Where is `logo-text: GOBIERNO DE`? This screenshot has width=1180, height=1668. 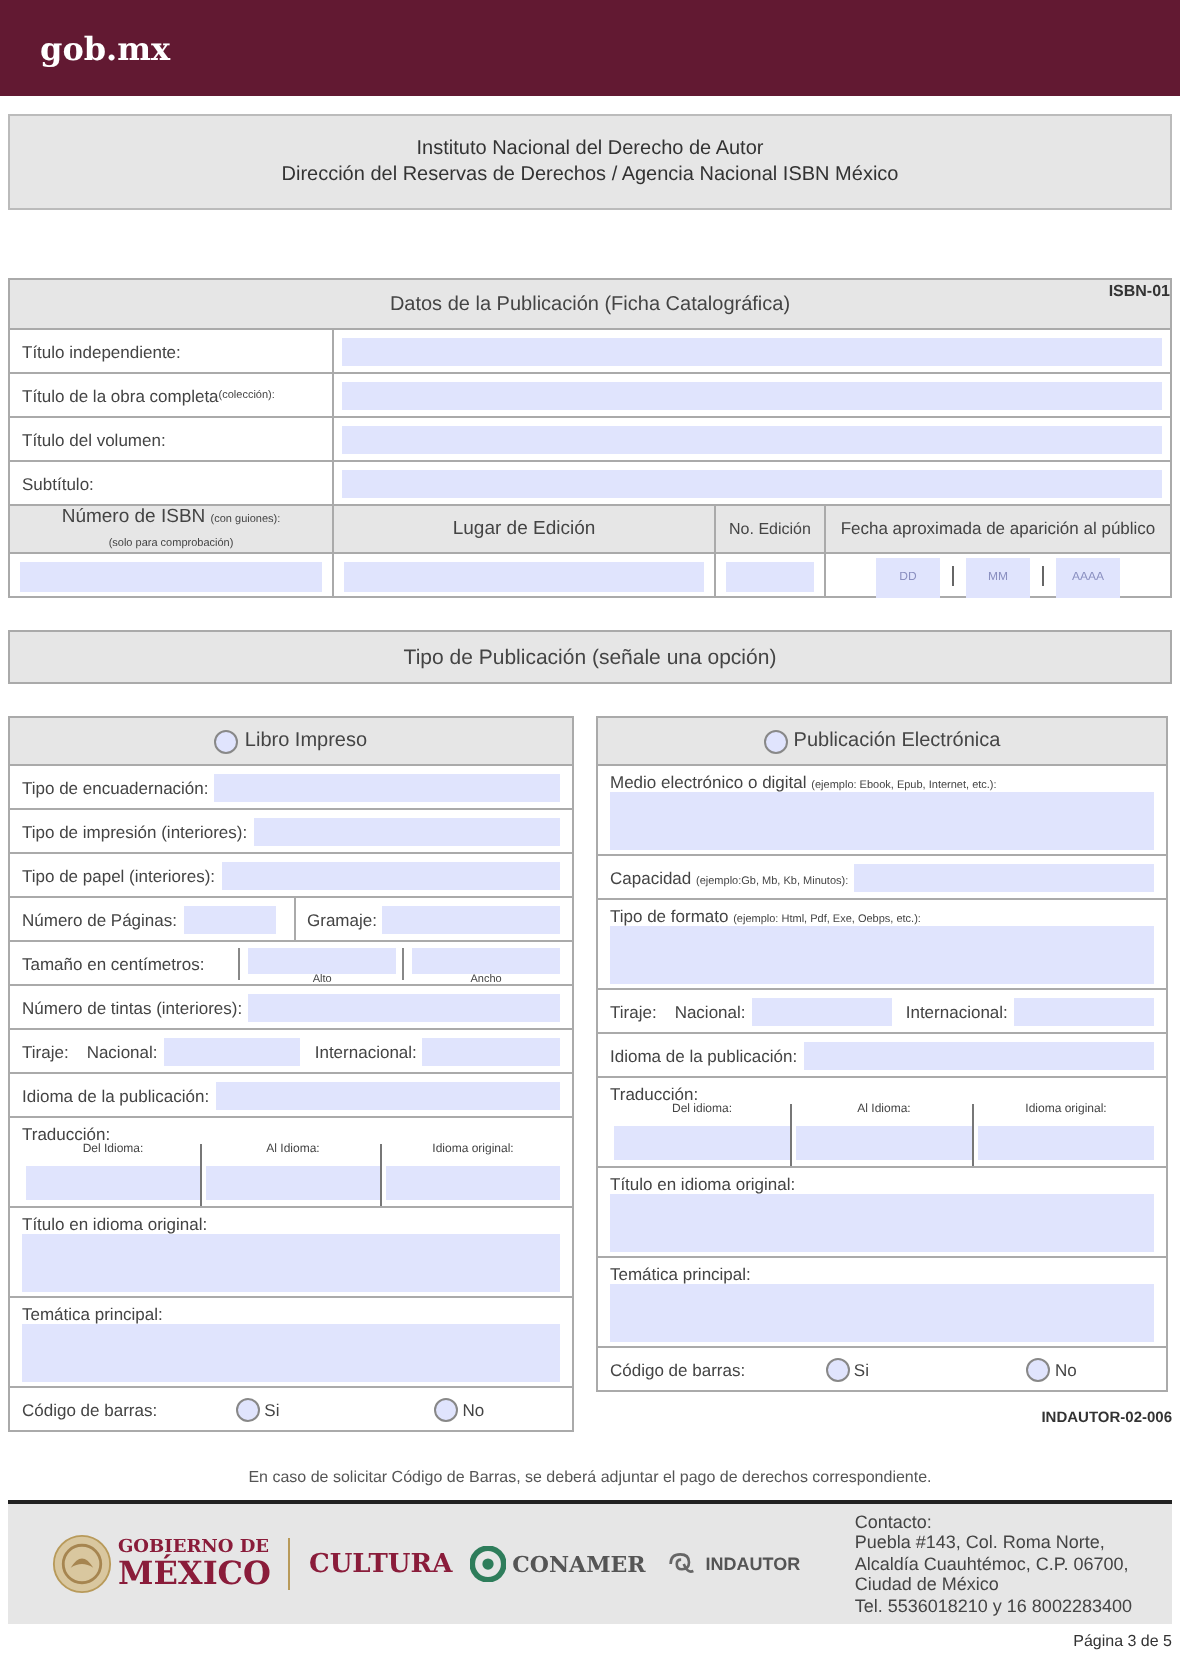
logo-text: GOBIERNO DE is located at coordinates (194, 1548).